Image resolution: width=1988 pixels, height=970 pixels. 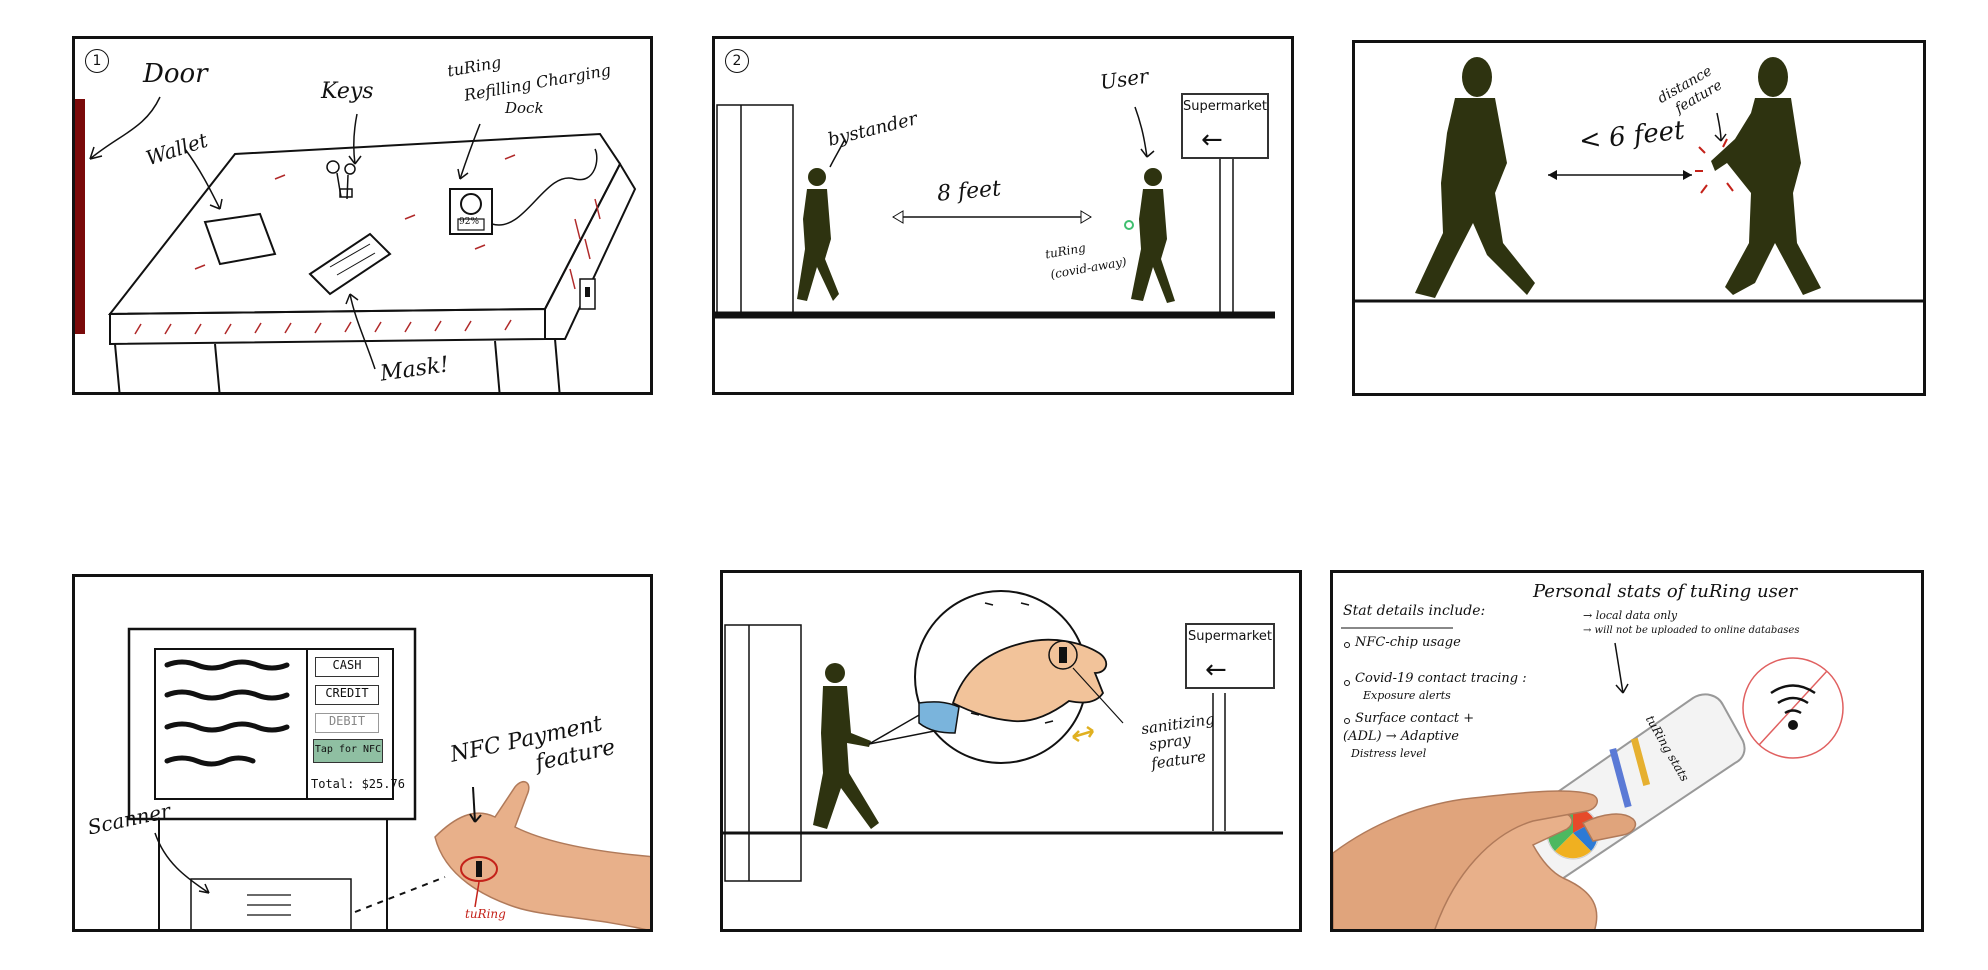 What do you see at coordinates (1630, 615) in the screenshot?
I see `local-data-note: → local data only` at bounding box center [1630, 615].